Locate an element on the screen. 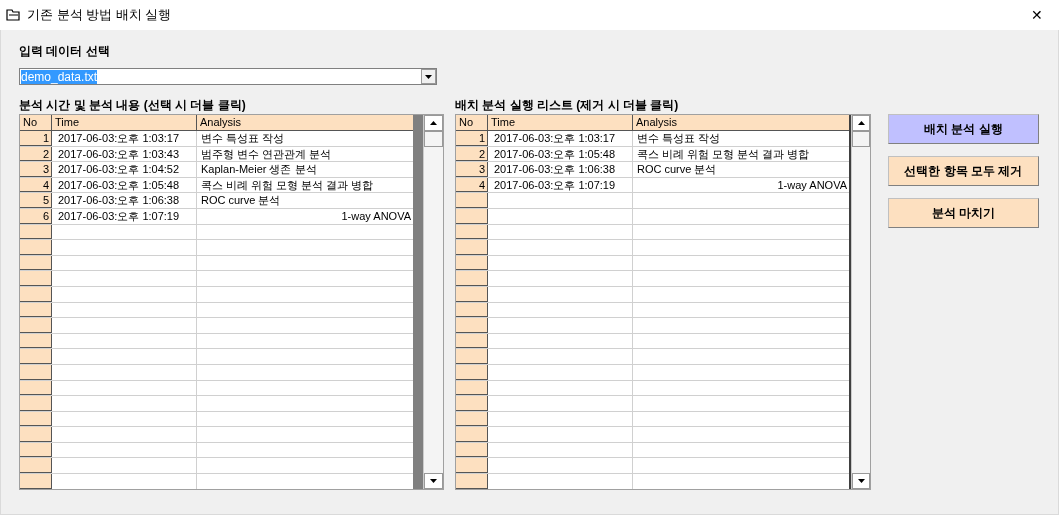  action-button: 분석 마치기 is located at coordinates (963, 213).